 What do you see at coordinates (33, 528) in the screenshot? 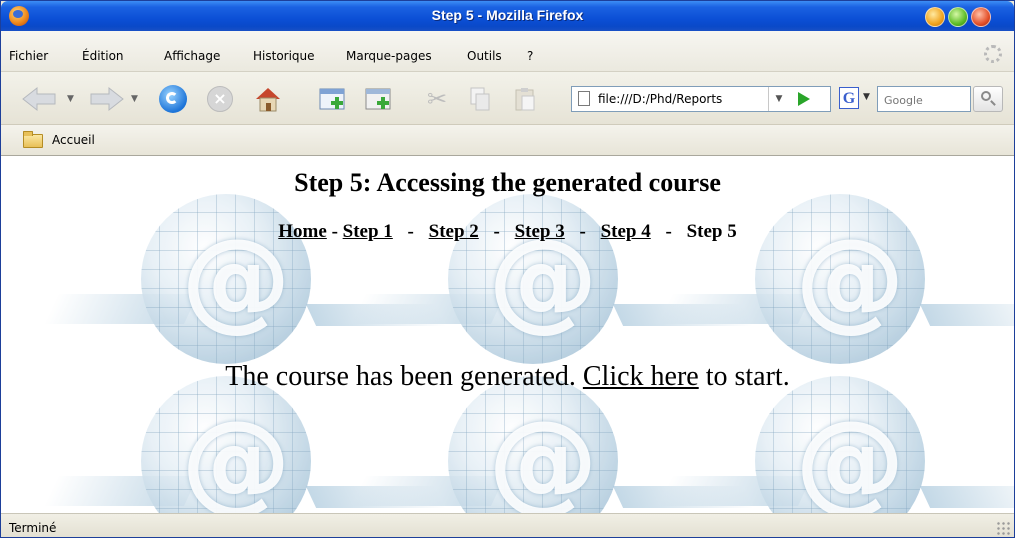
I see `status-text: Terminé` at bounding box center [33, 528].